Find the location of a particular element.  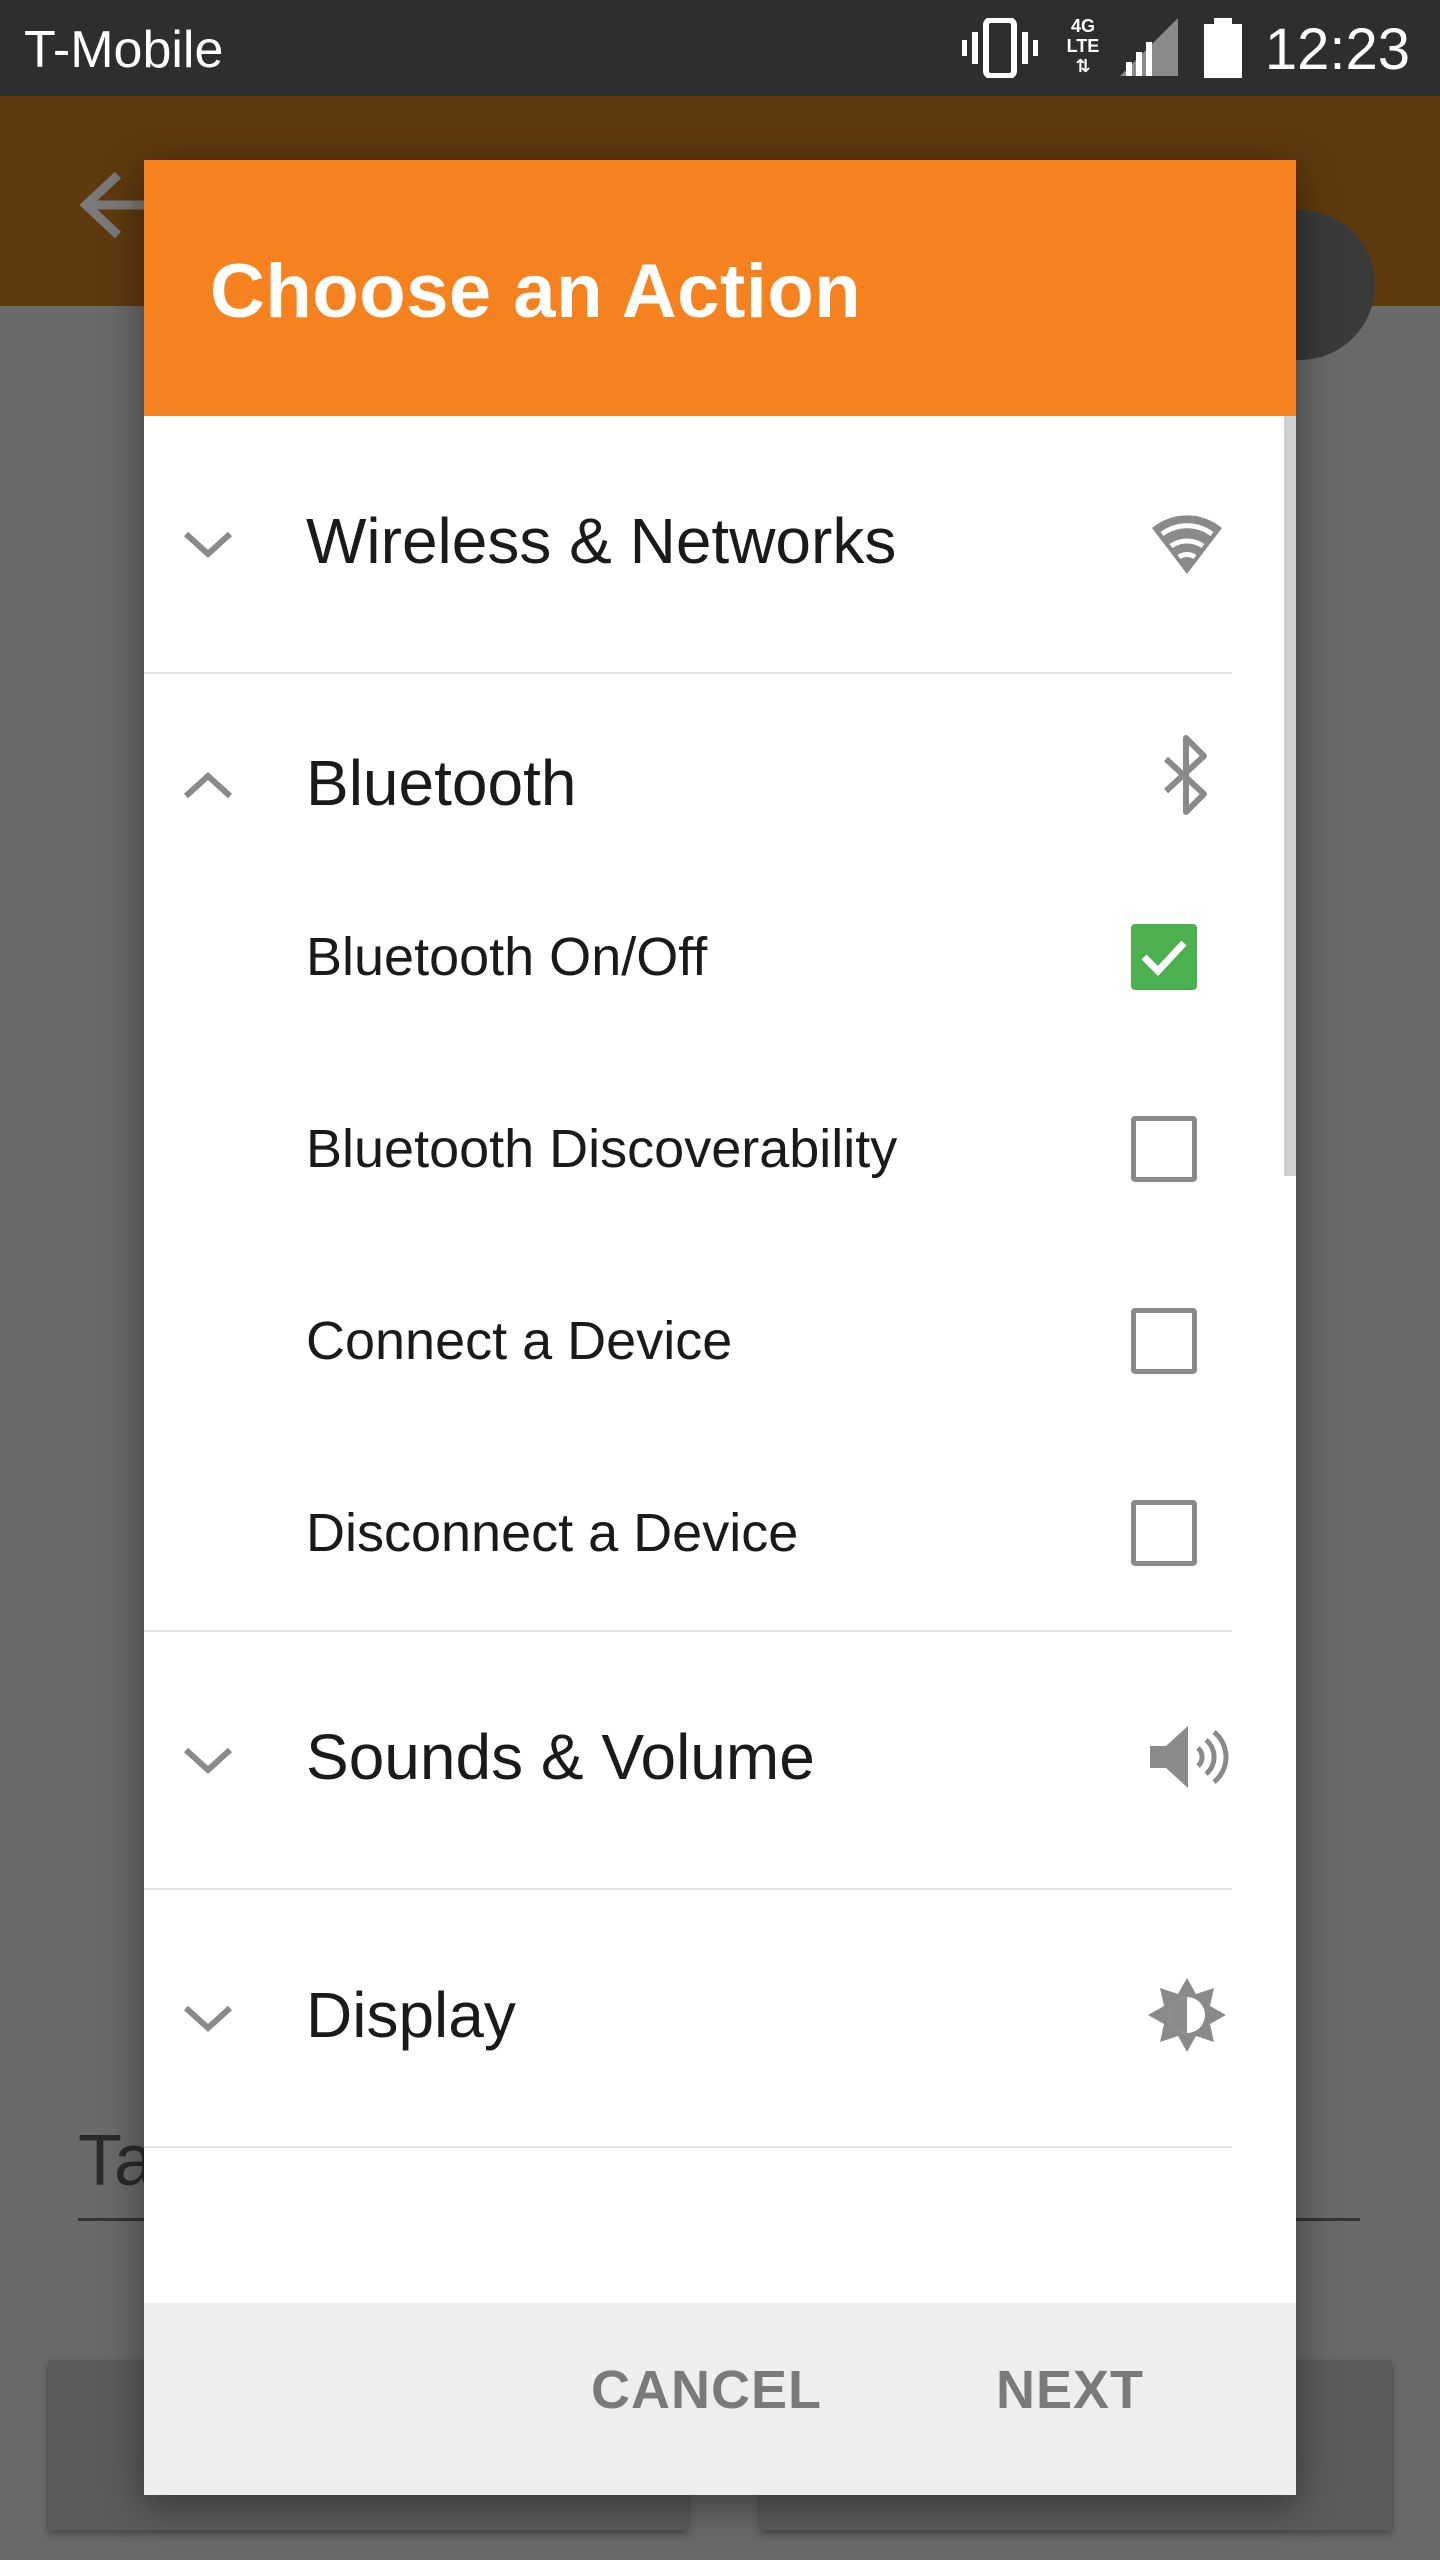

option-label: Disconnect a Device is located at coordinates (552, 1533).